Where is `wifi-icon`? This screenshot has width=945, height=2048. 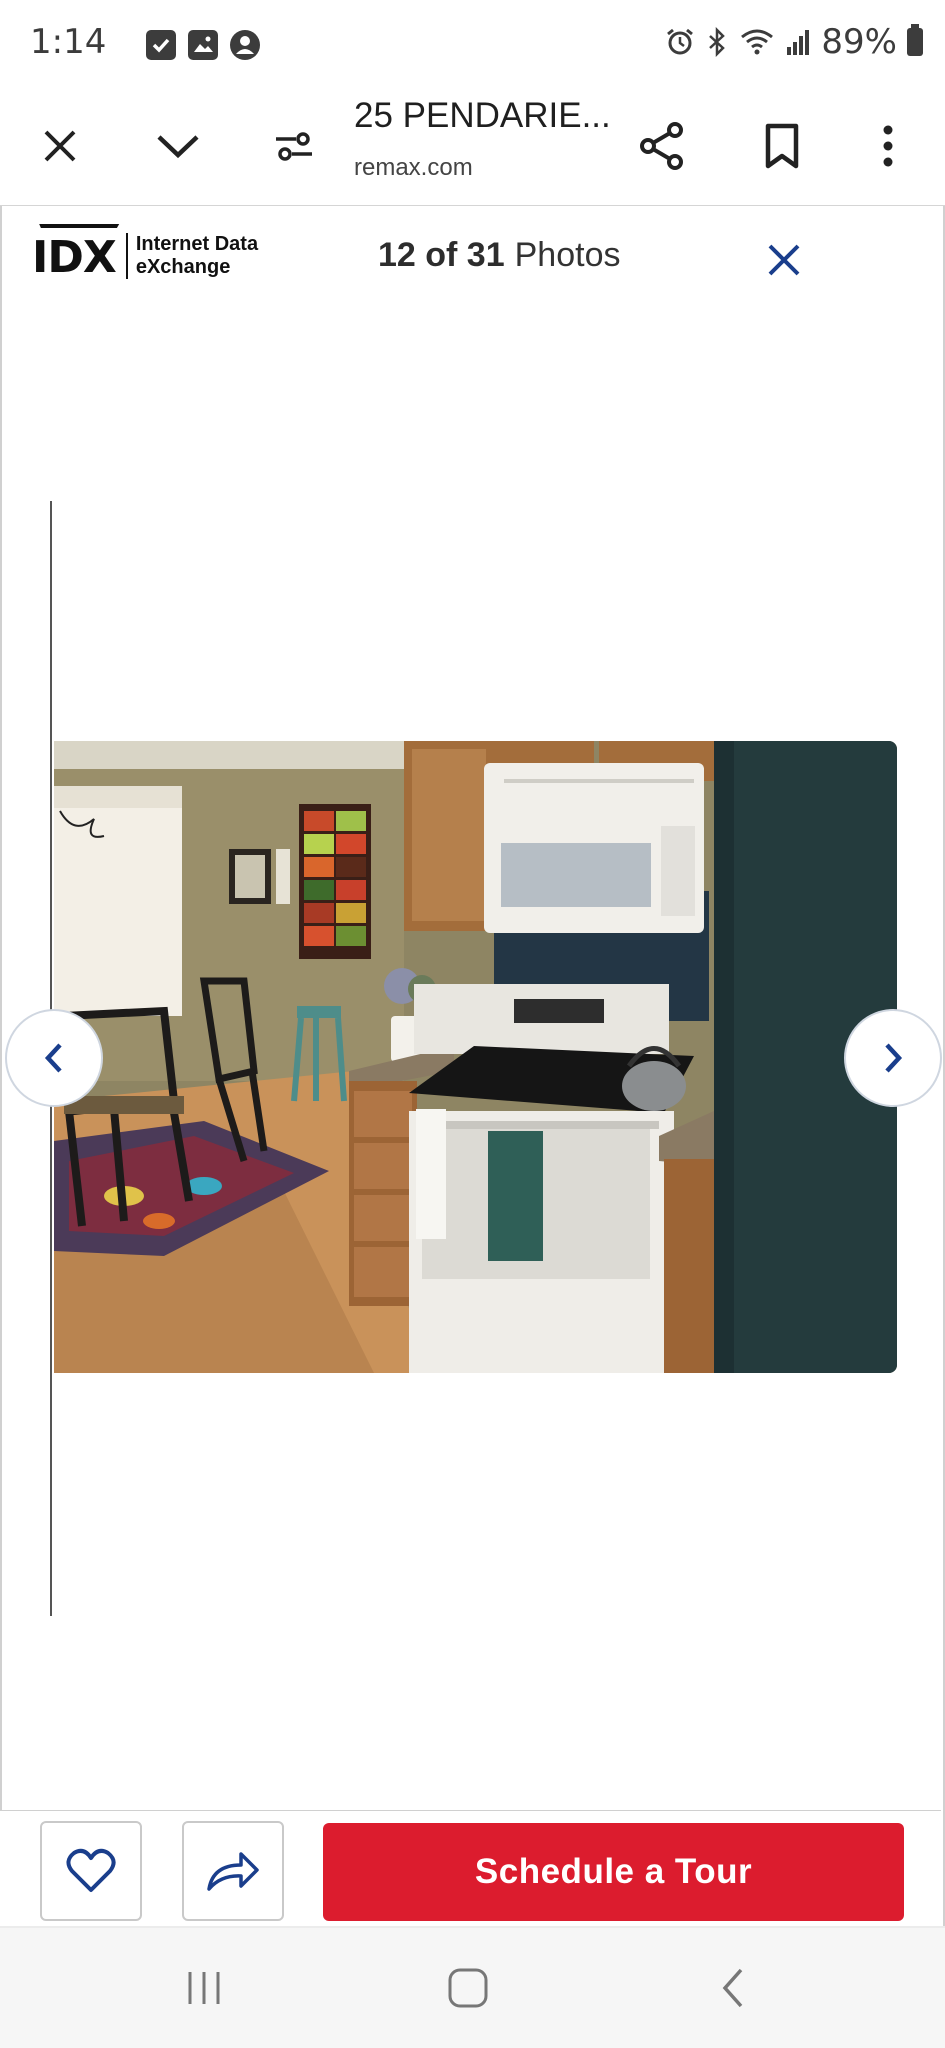 wifi-icon is located at coordinates (757, 42).